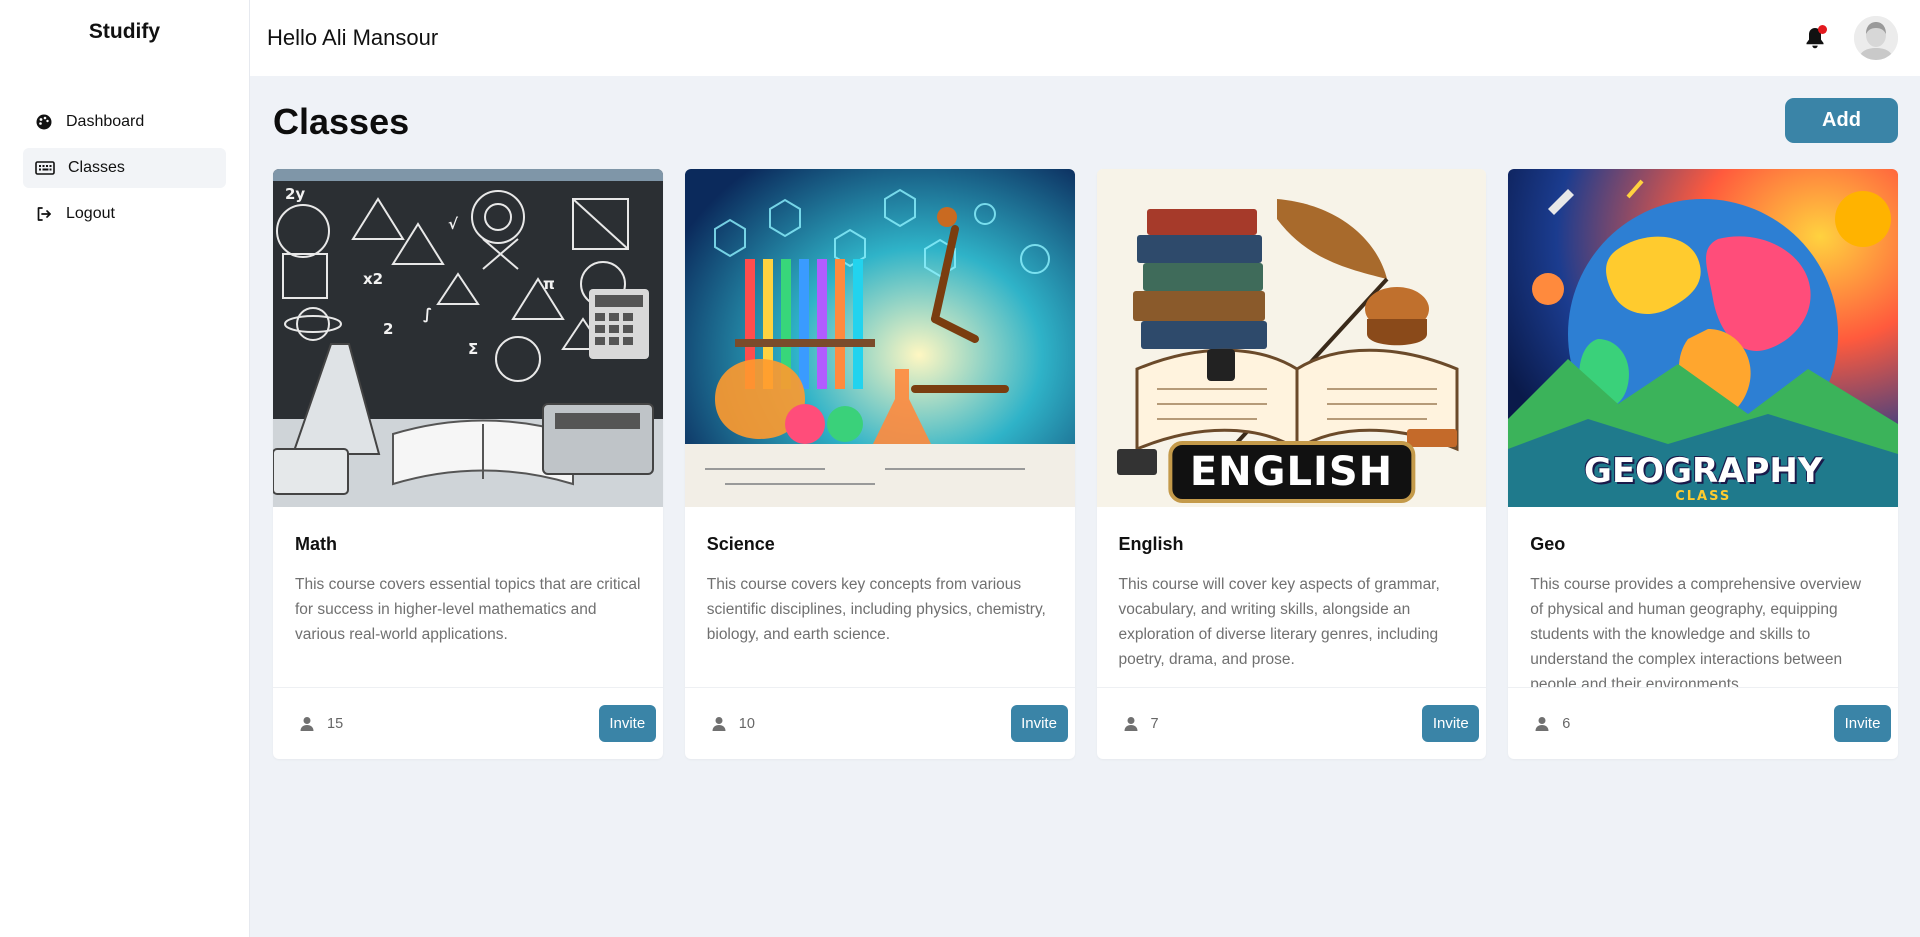  I want to click on english-illustration: ENGLISH, so click(1291, 338).